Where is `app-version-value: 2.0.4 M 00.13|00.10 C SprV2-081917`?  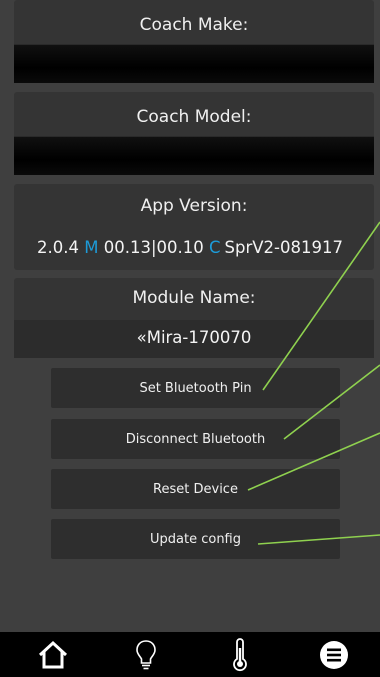 app-version-value: 2.0.4 M 00.13|00.10 C SprV2-081917 is located at coordinates (190, 247).